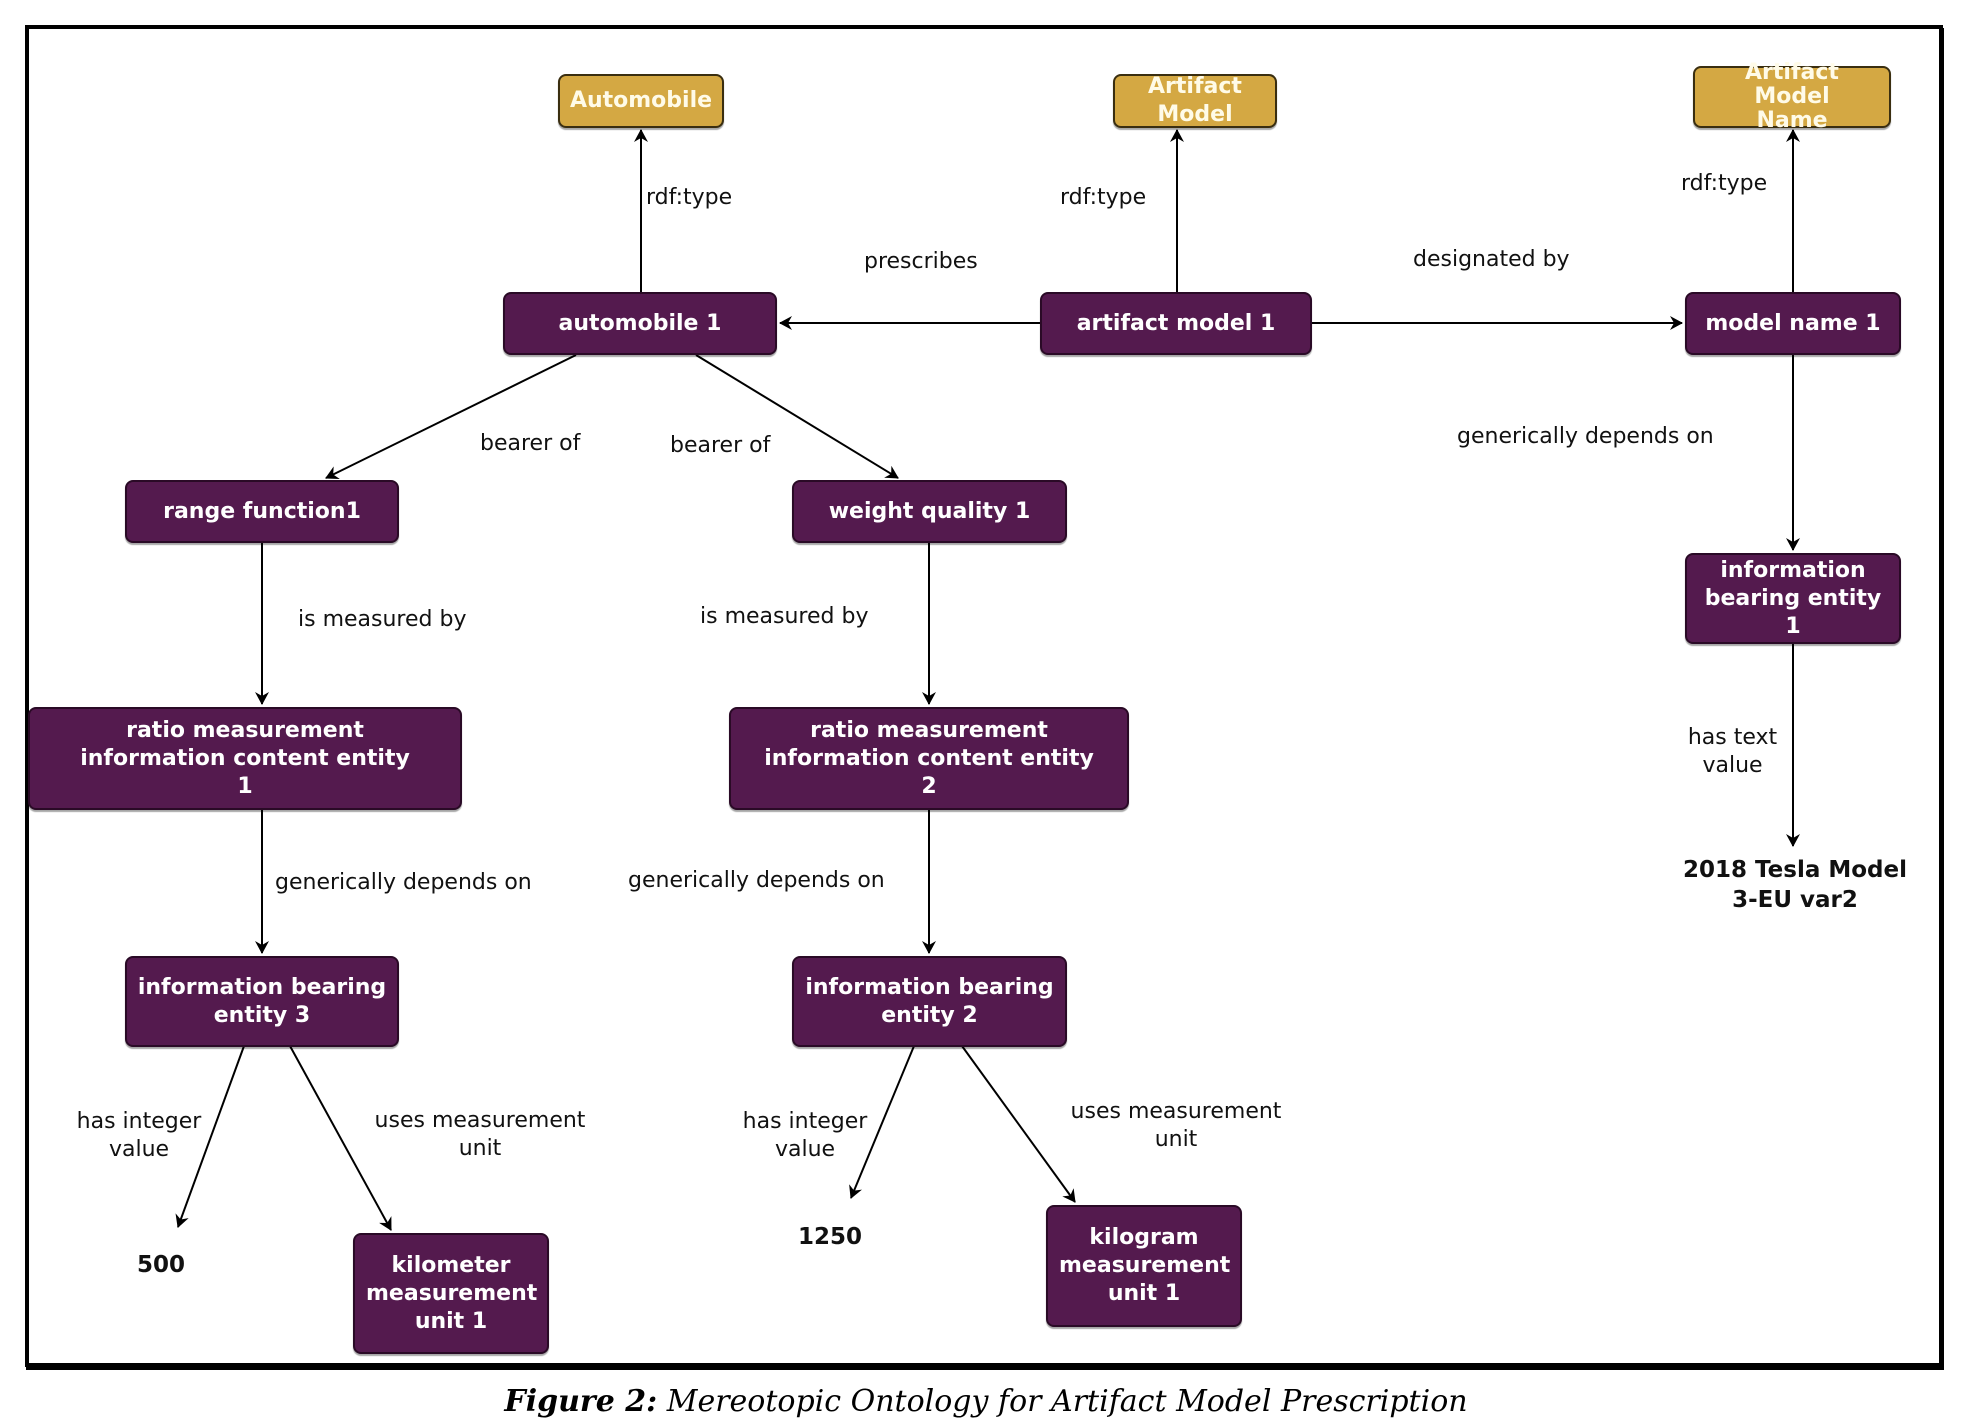  I want to click on edge-label-bearer-of-weight: bearer of, so click(720, 445).